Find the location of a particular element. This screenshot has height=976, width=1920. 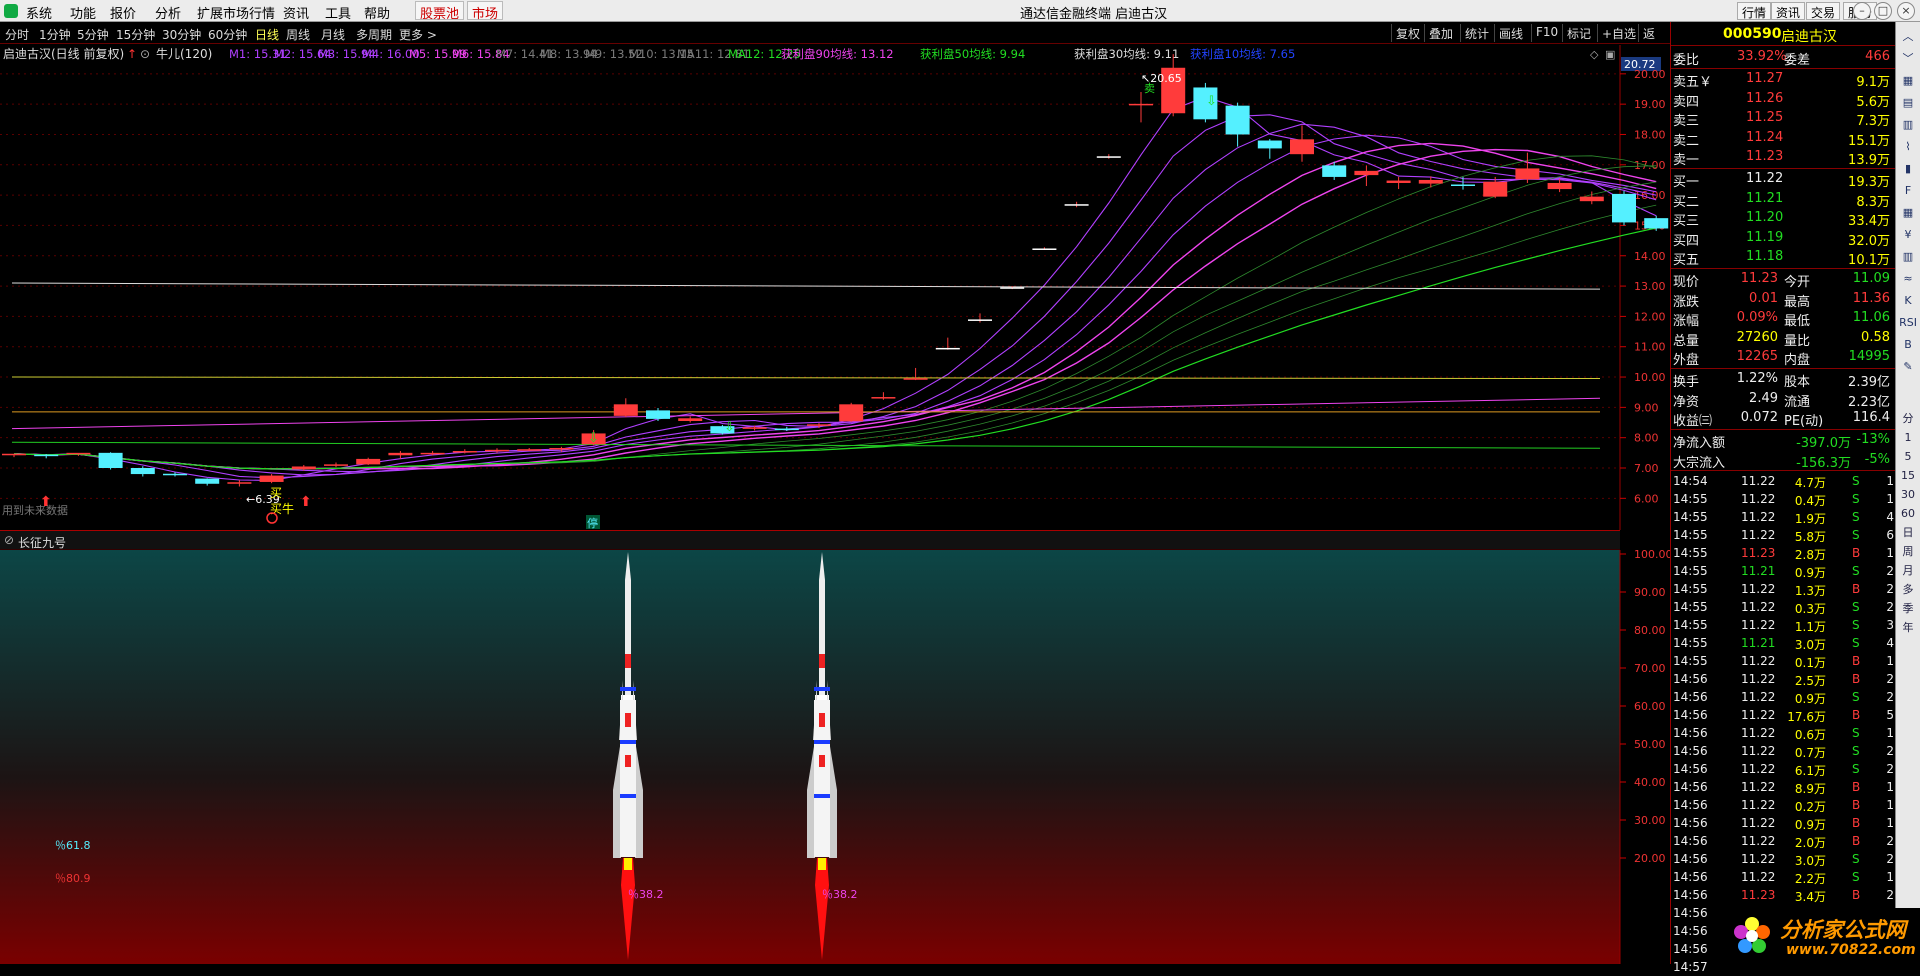

table-icon: ▦ is located at coordinates (1908, 213).